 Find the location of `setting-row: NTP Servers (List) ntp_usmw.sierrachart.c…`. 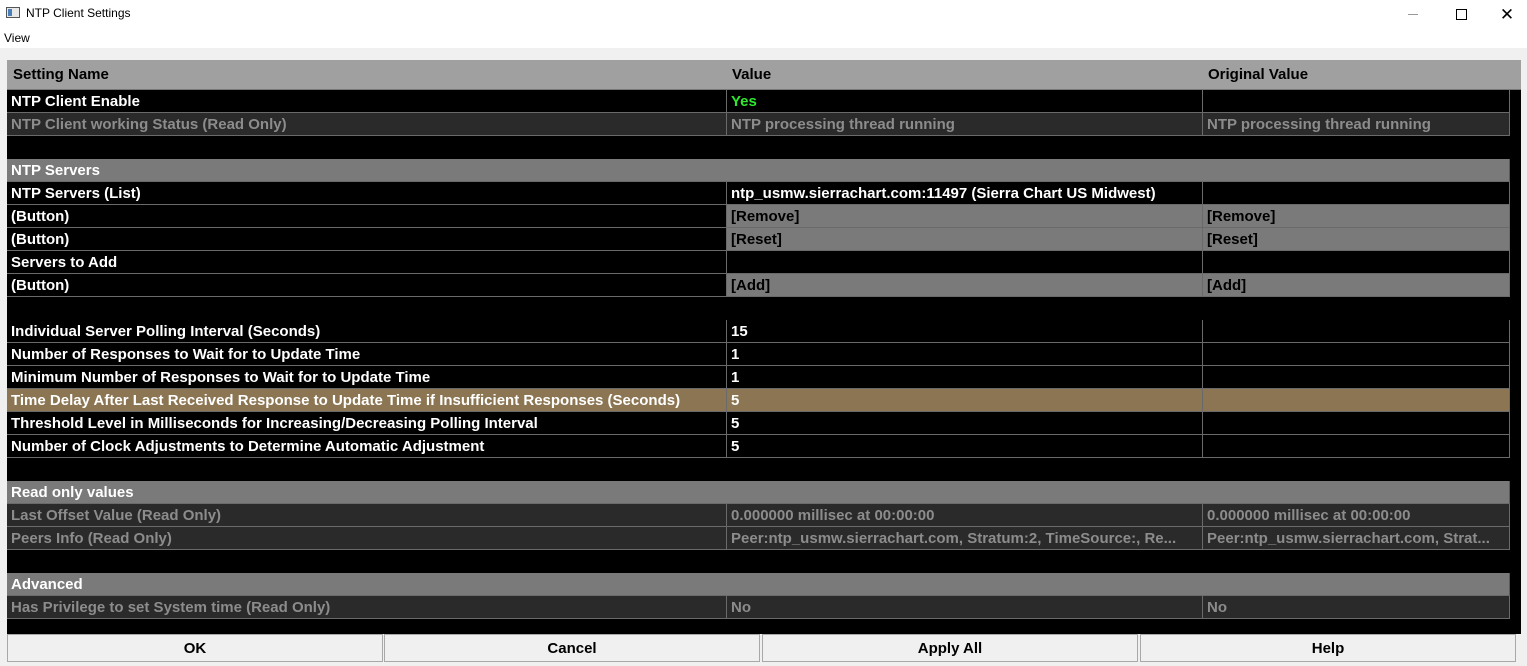

setting-row: NTP Servers (List) ntp_usmw.sierrachart.c… is located at coordinates (764, 193).